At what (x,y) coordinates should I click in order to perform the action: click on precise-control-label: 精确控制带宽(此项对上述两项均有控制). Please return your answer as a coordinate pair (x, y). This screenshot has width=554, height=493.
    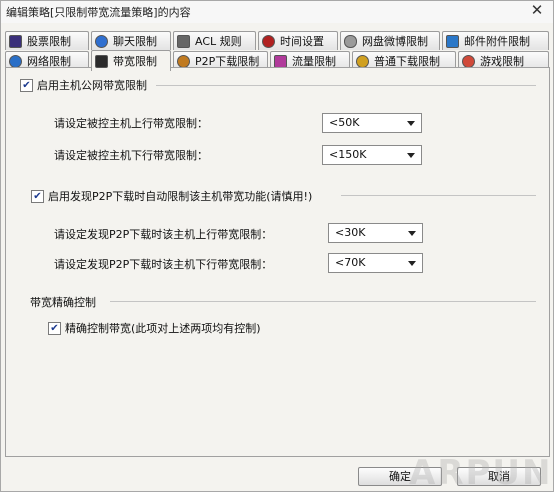
    Looking at the image, I should click on (163, 328).